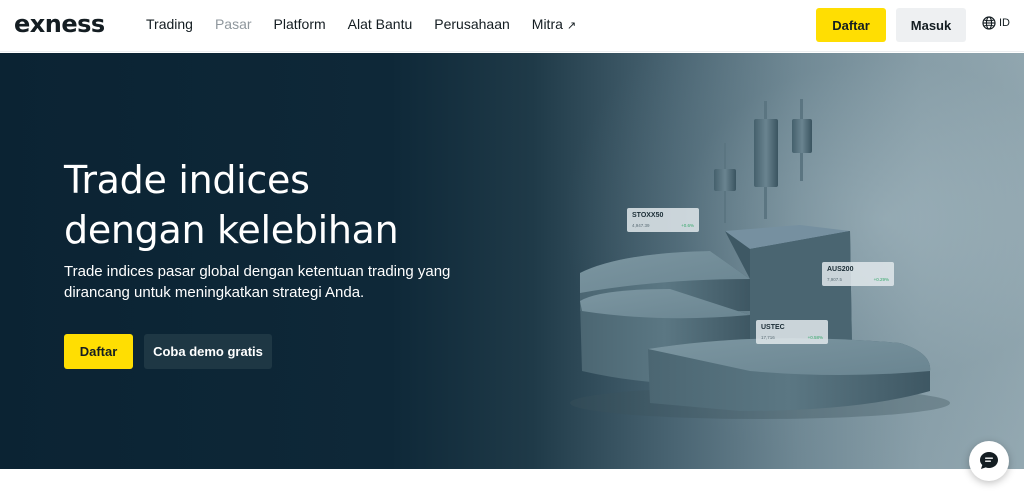 This screenshot has height=494, width=1024. Describe the element at coordinates (663, 220) in the screenshot. I see `ticker-stoxx50: STOXX50 4,947.39 +0.6%` at that location.